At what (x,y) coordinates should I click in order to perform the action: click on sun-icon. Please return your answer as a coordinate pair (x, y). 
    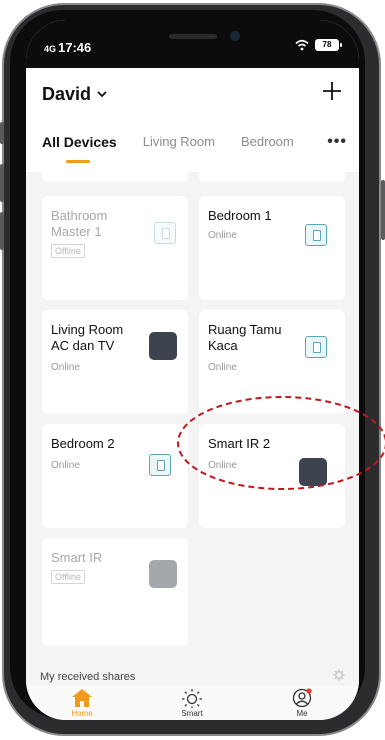
    Looking at the image, I should click on (192, 698).